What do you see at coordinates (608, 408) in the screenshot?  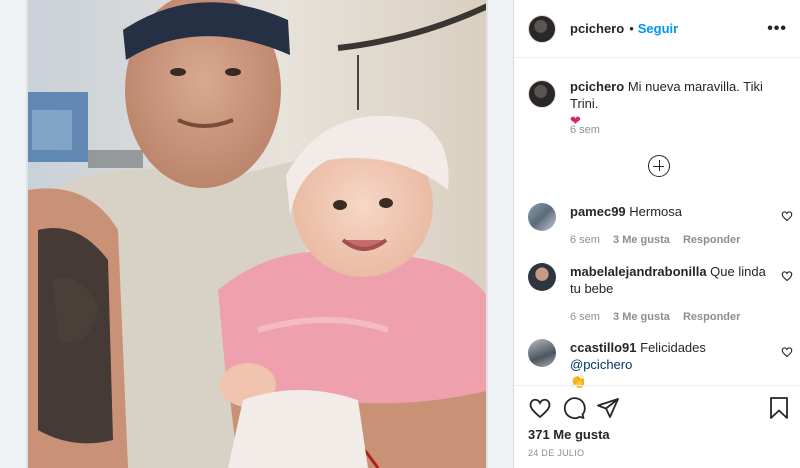 I see `share-paper-plane-icon` at bounding box center [608, 408].